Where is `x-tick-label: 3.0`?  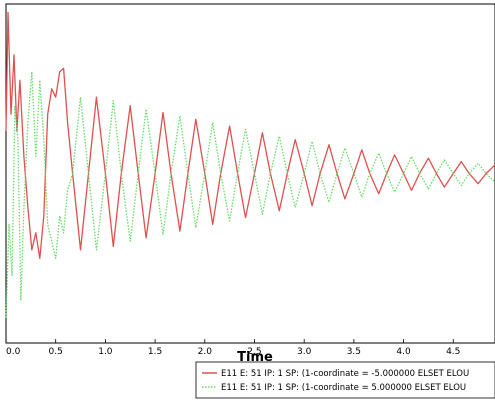 x-tick-label: 3.0 is located at coordinates (304, 352).